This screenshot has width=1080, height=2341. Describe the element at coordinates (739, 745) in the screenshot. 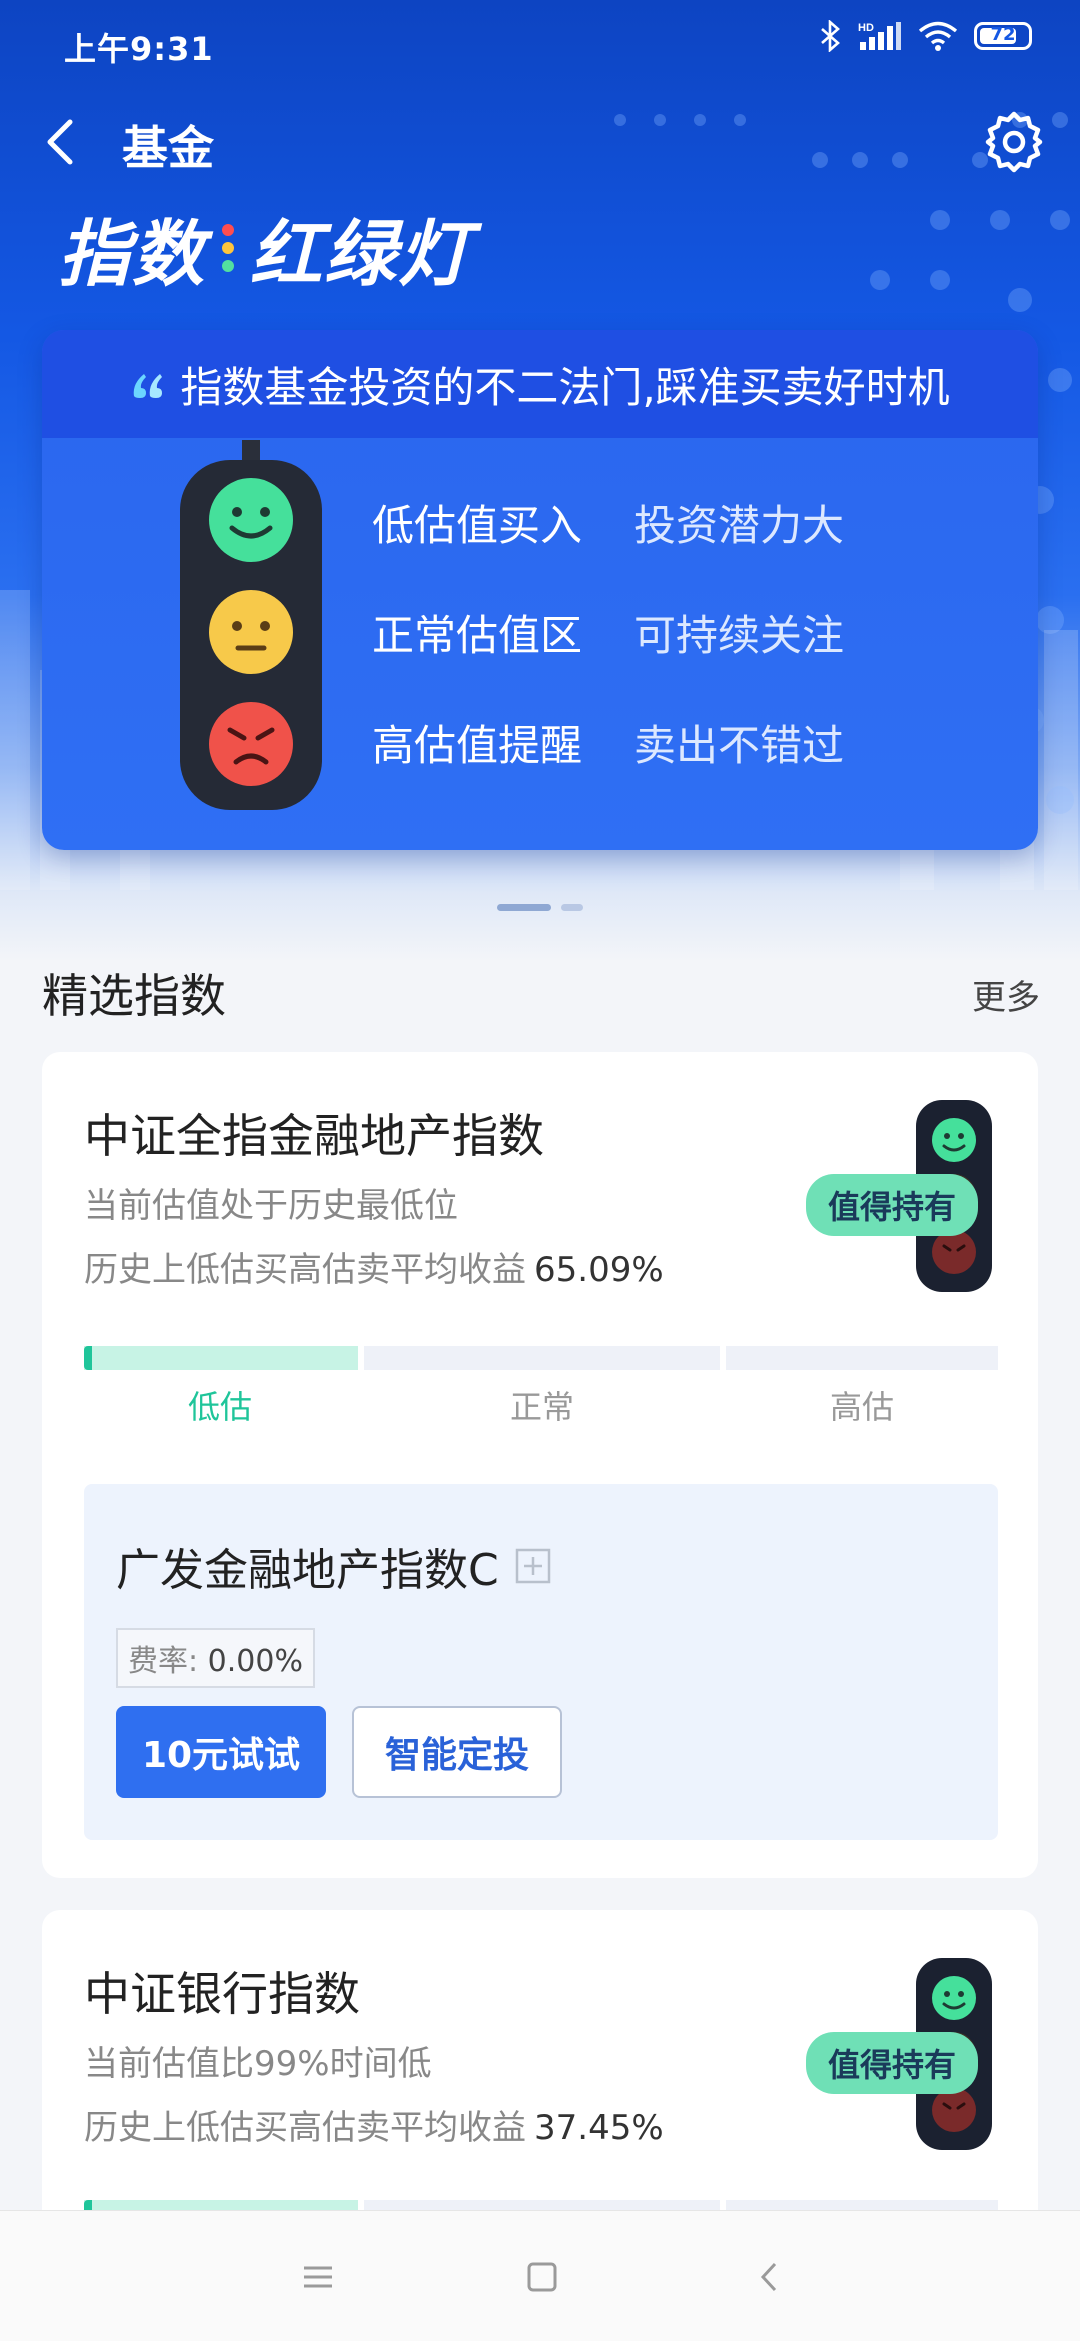

I see `banner-row-note: 卖出不错过` at that location.